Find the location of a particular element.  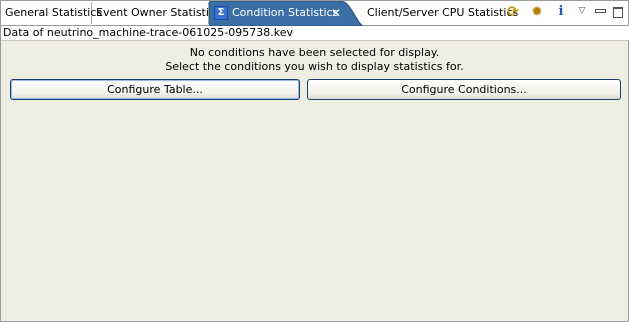

info-icon: i is located at coordinates (561, 12).